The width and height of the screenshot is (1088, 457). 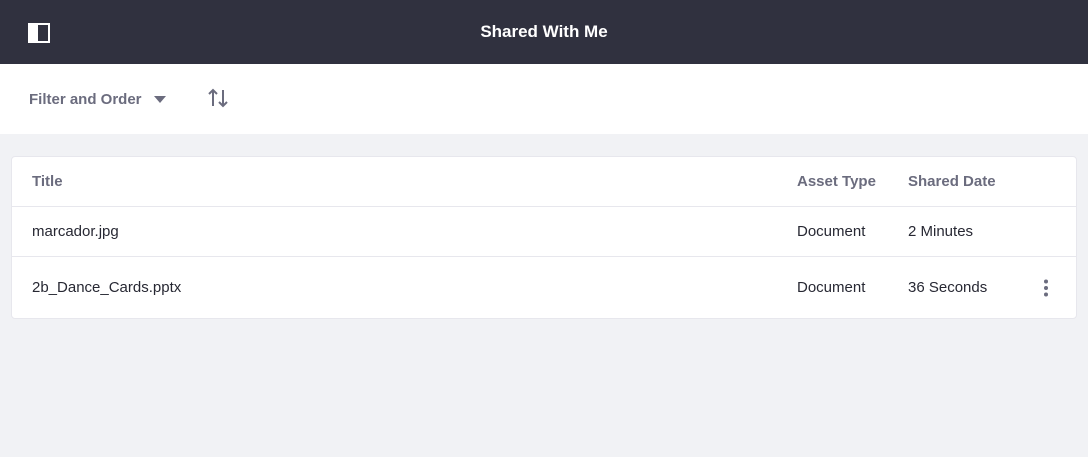 I want to click on table-row: 2b_Dance_Cards.pptx Document 36 Seconds, so click(x=544, y=287).